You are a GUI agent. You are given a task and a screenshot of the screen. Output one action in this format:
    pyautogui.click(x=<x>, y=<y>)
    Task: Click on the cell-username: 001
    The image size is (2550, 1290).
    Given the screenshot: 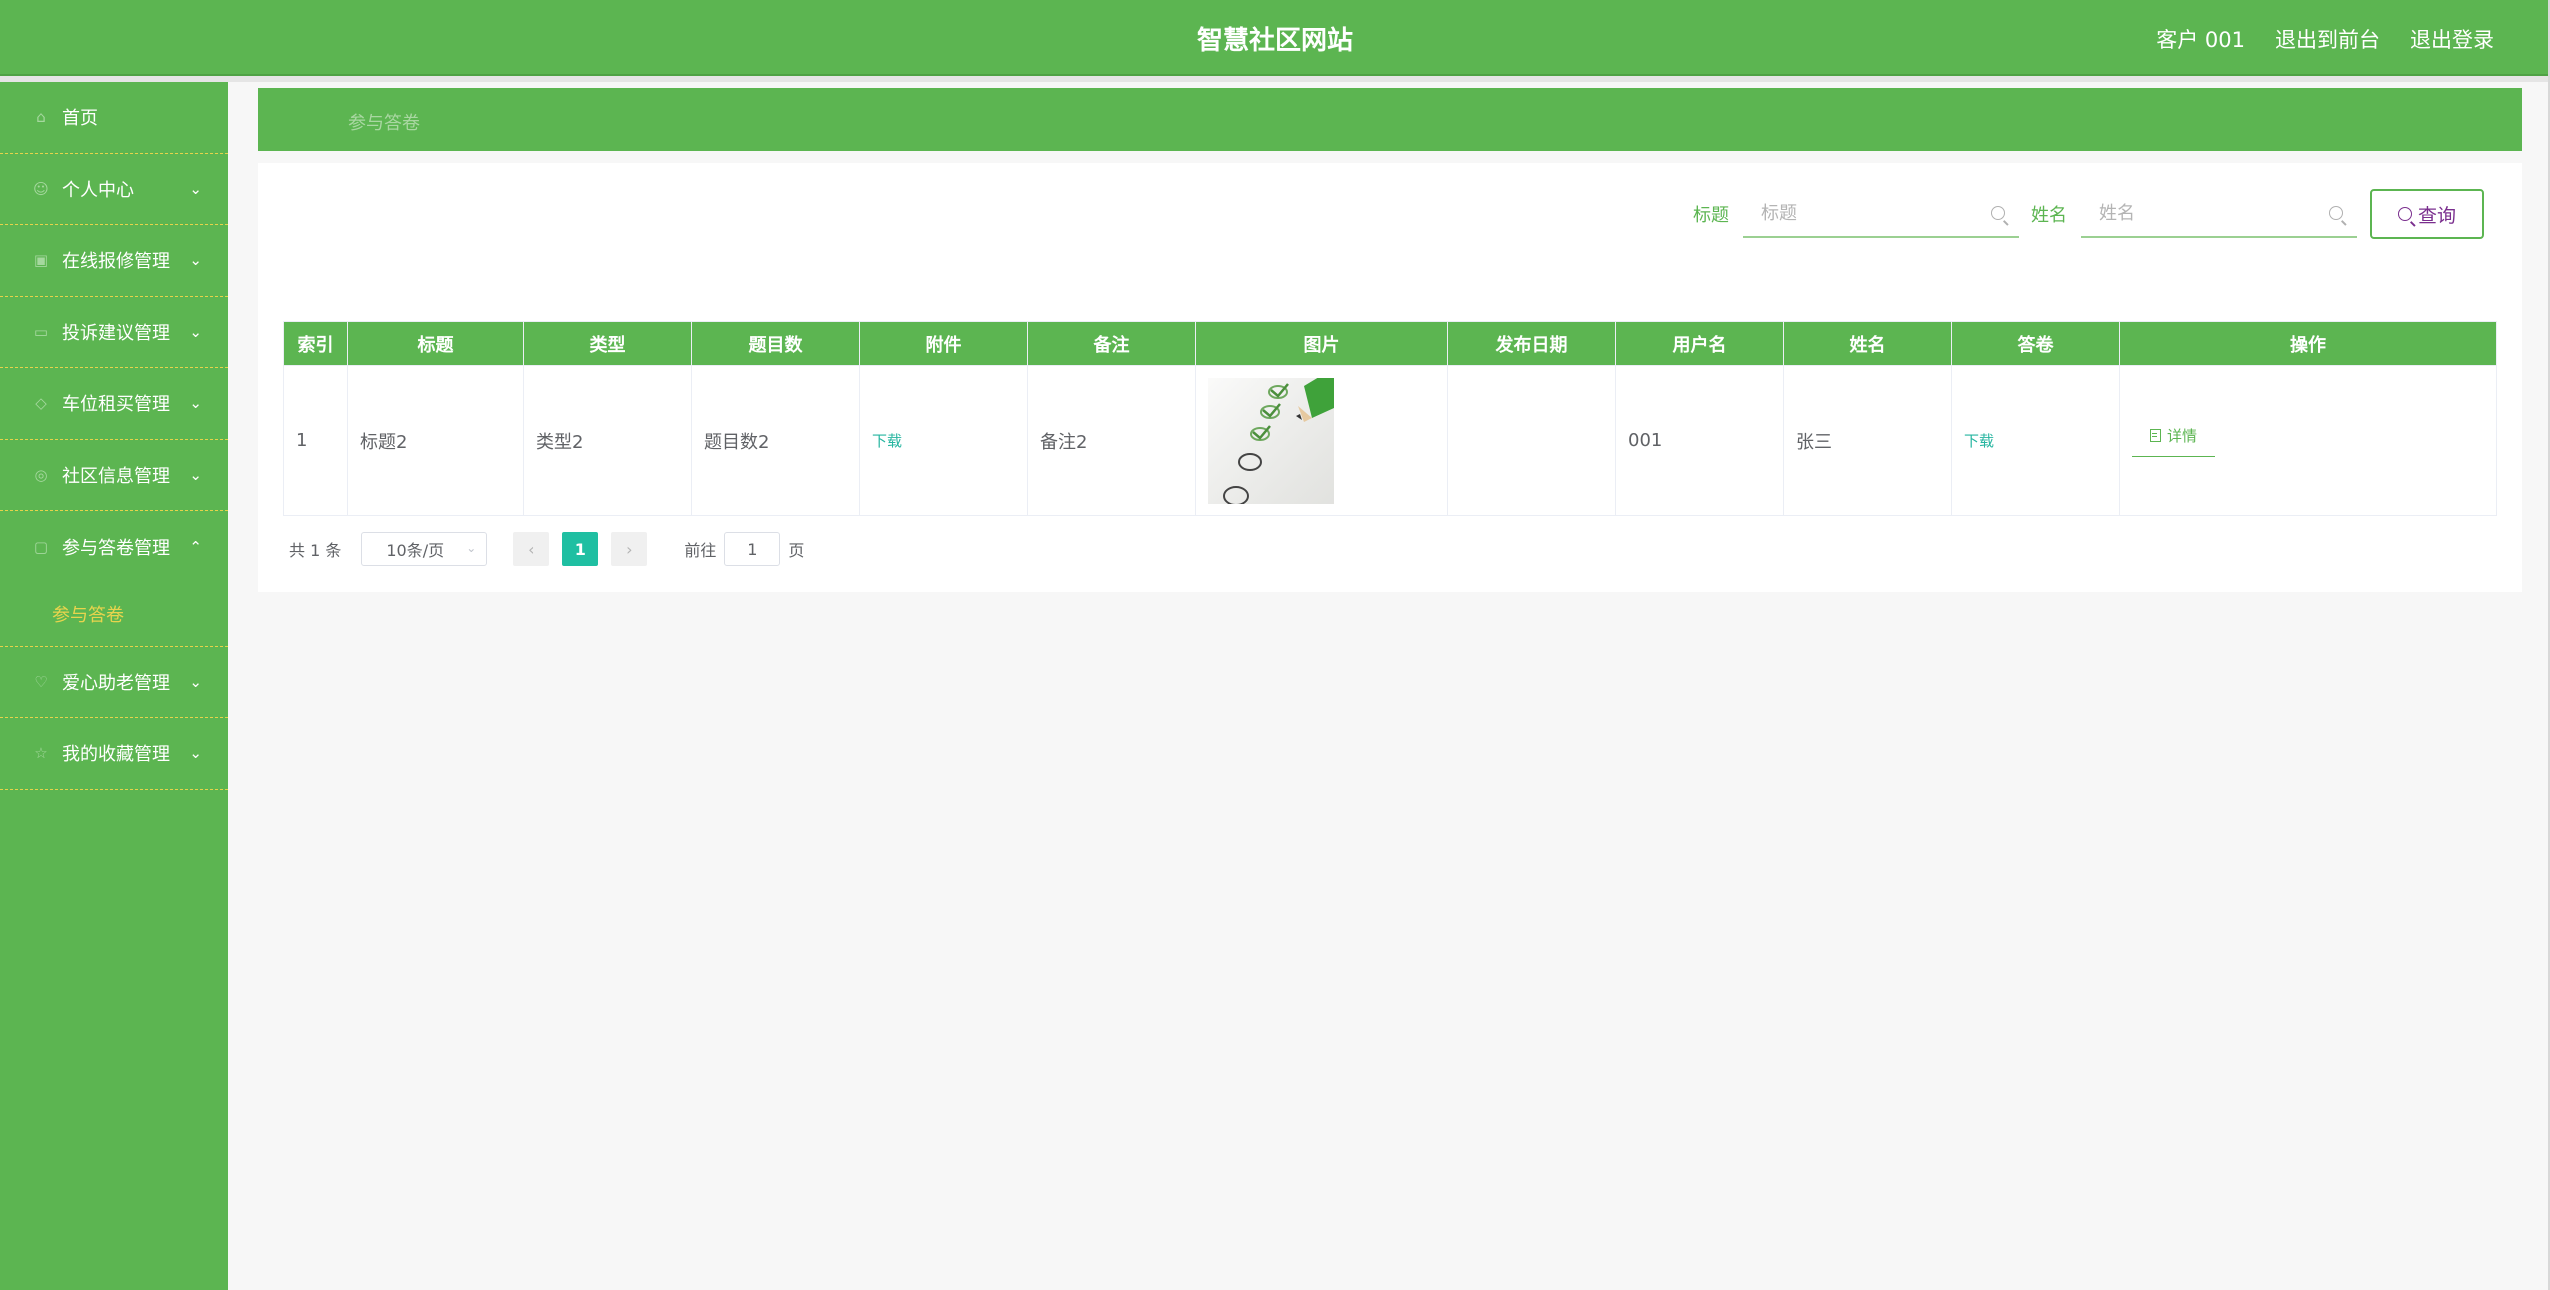 What is the action you would take?
    pyautogui.click(x=1699, y=440)
    